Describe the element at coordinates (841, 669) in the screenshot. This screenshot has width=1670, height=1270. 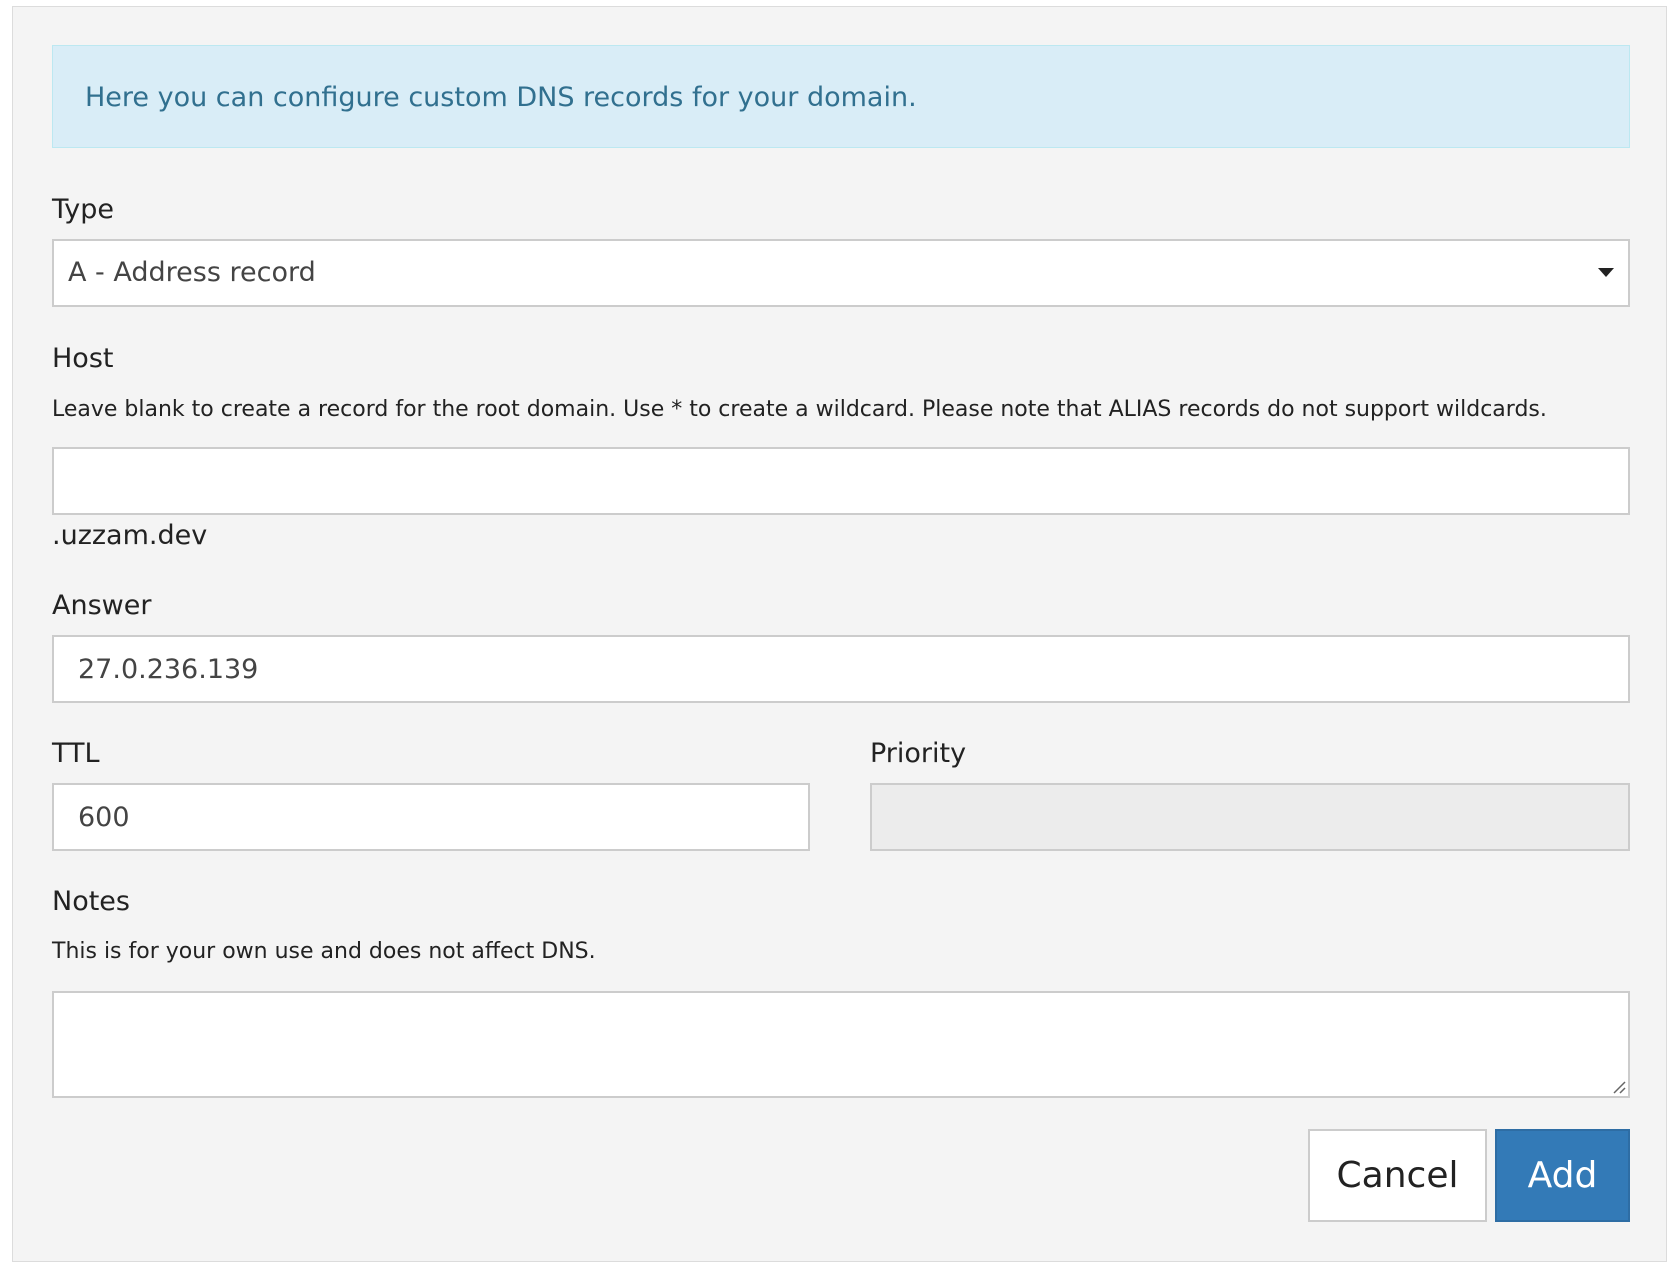
I see `answer-input` at that location.